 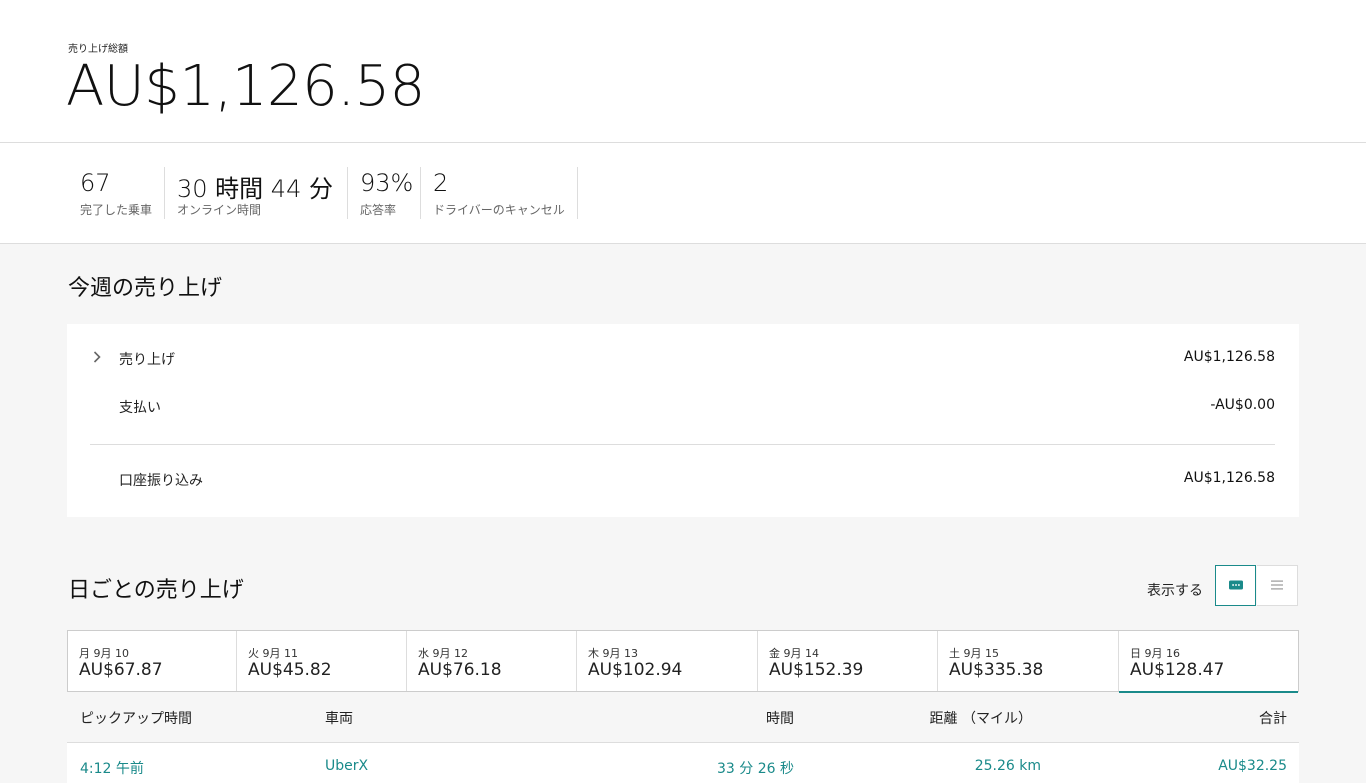 I want to click on day-tab-tue: 火 9月 11 AU$45.82, so click(x=322, y=661).